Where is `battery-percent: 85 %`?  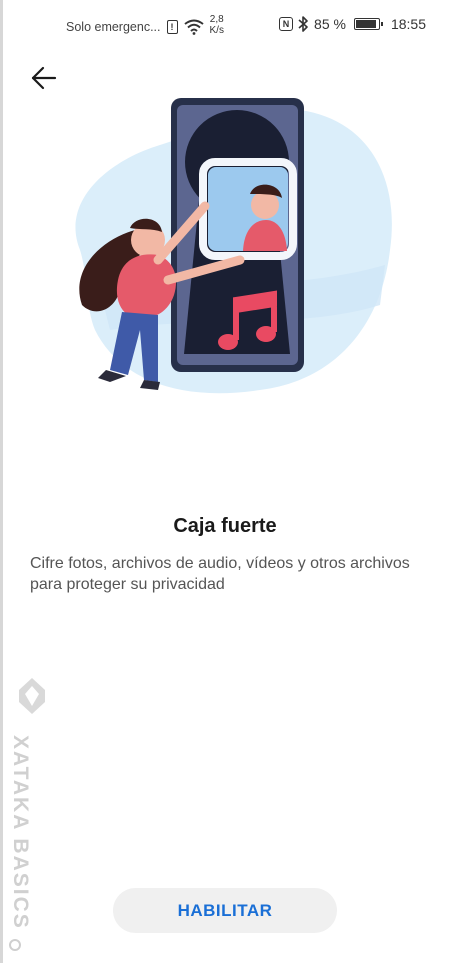 battery-percent: 85 % is located at coordinates (330, 24).